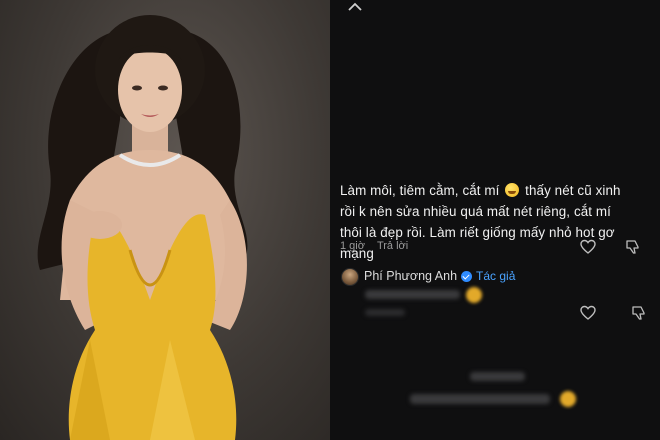  What do you see at coordinates (374, 246) in the screenshot?
I see `comment-meta: 1 giờ Trả lời` at bounding box center [374, 246].